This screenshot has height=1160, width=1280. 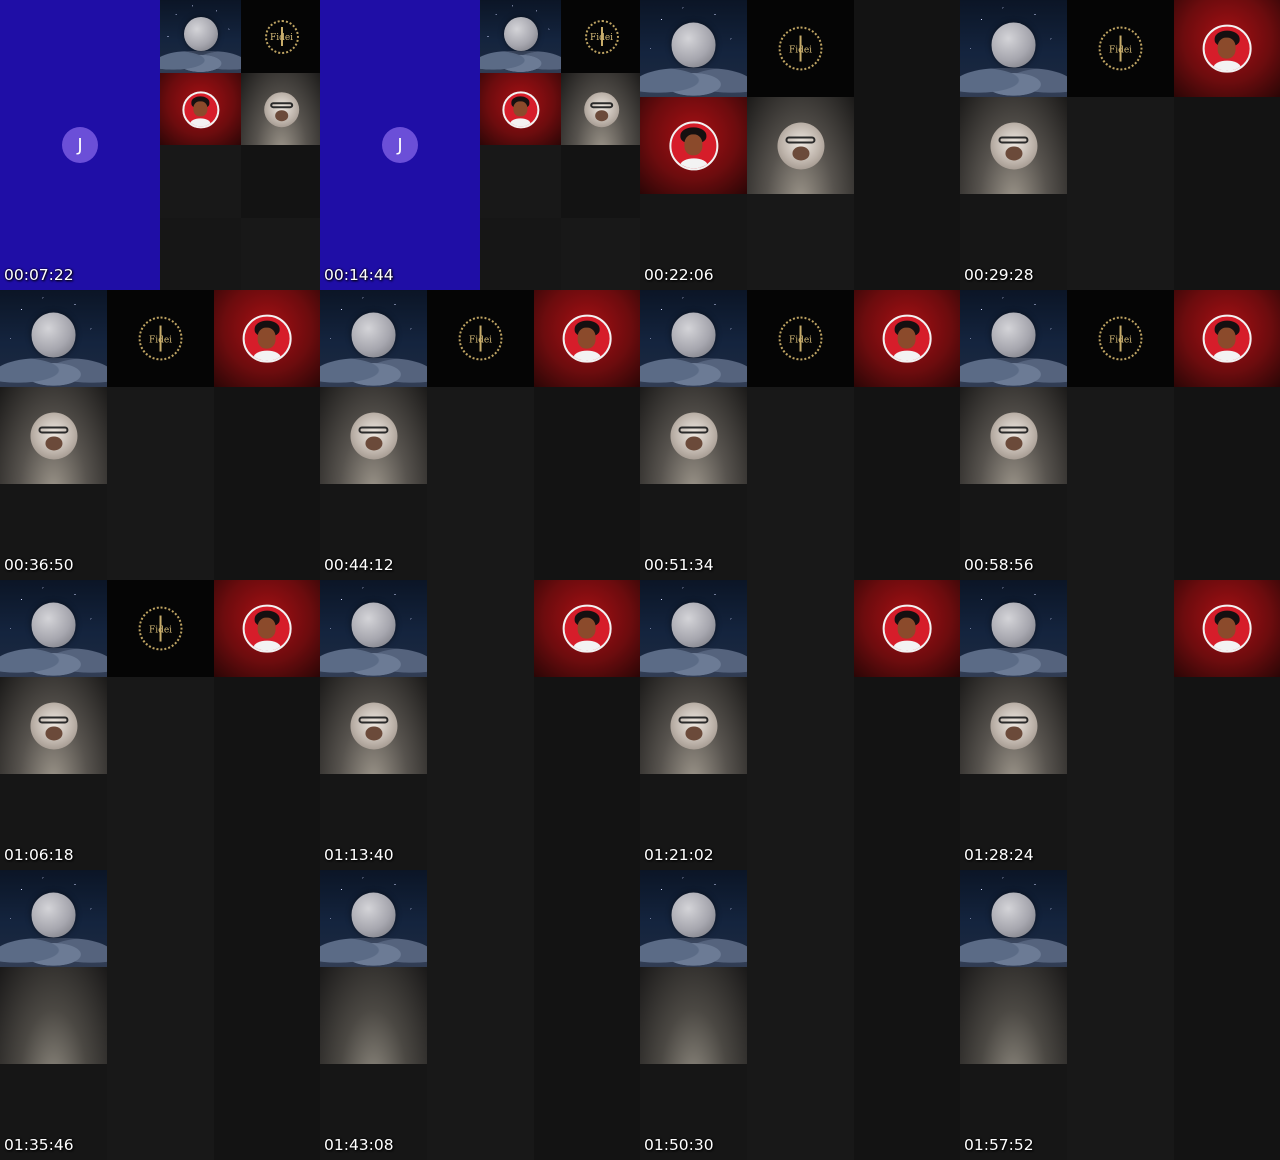 I want to click on video-thumbnail: J Fidei 00:14:44, so click(x=480, y=145).